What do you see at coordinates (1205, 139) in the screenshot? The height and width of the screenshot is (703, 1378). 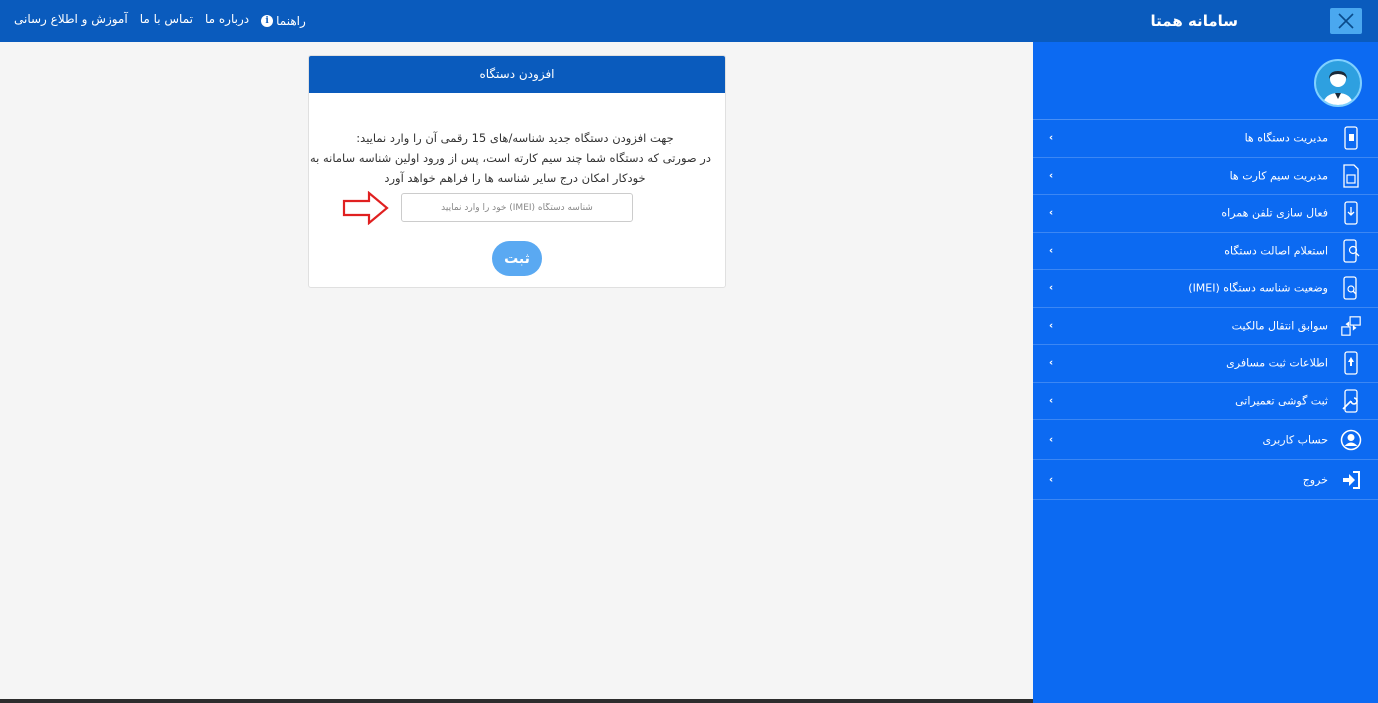 I see `sidebar-item-device-management: ‹ مدیریت دستگاه ها` at bounding box center [1205, 139].